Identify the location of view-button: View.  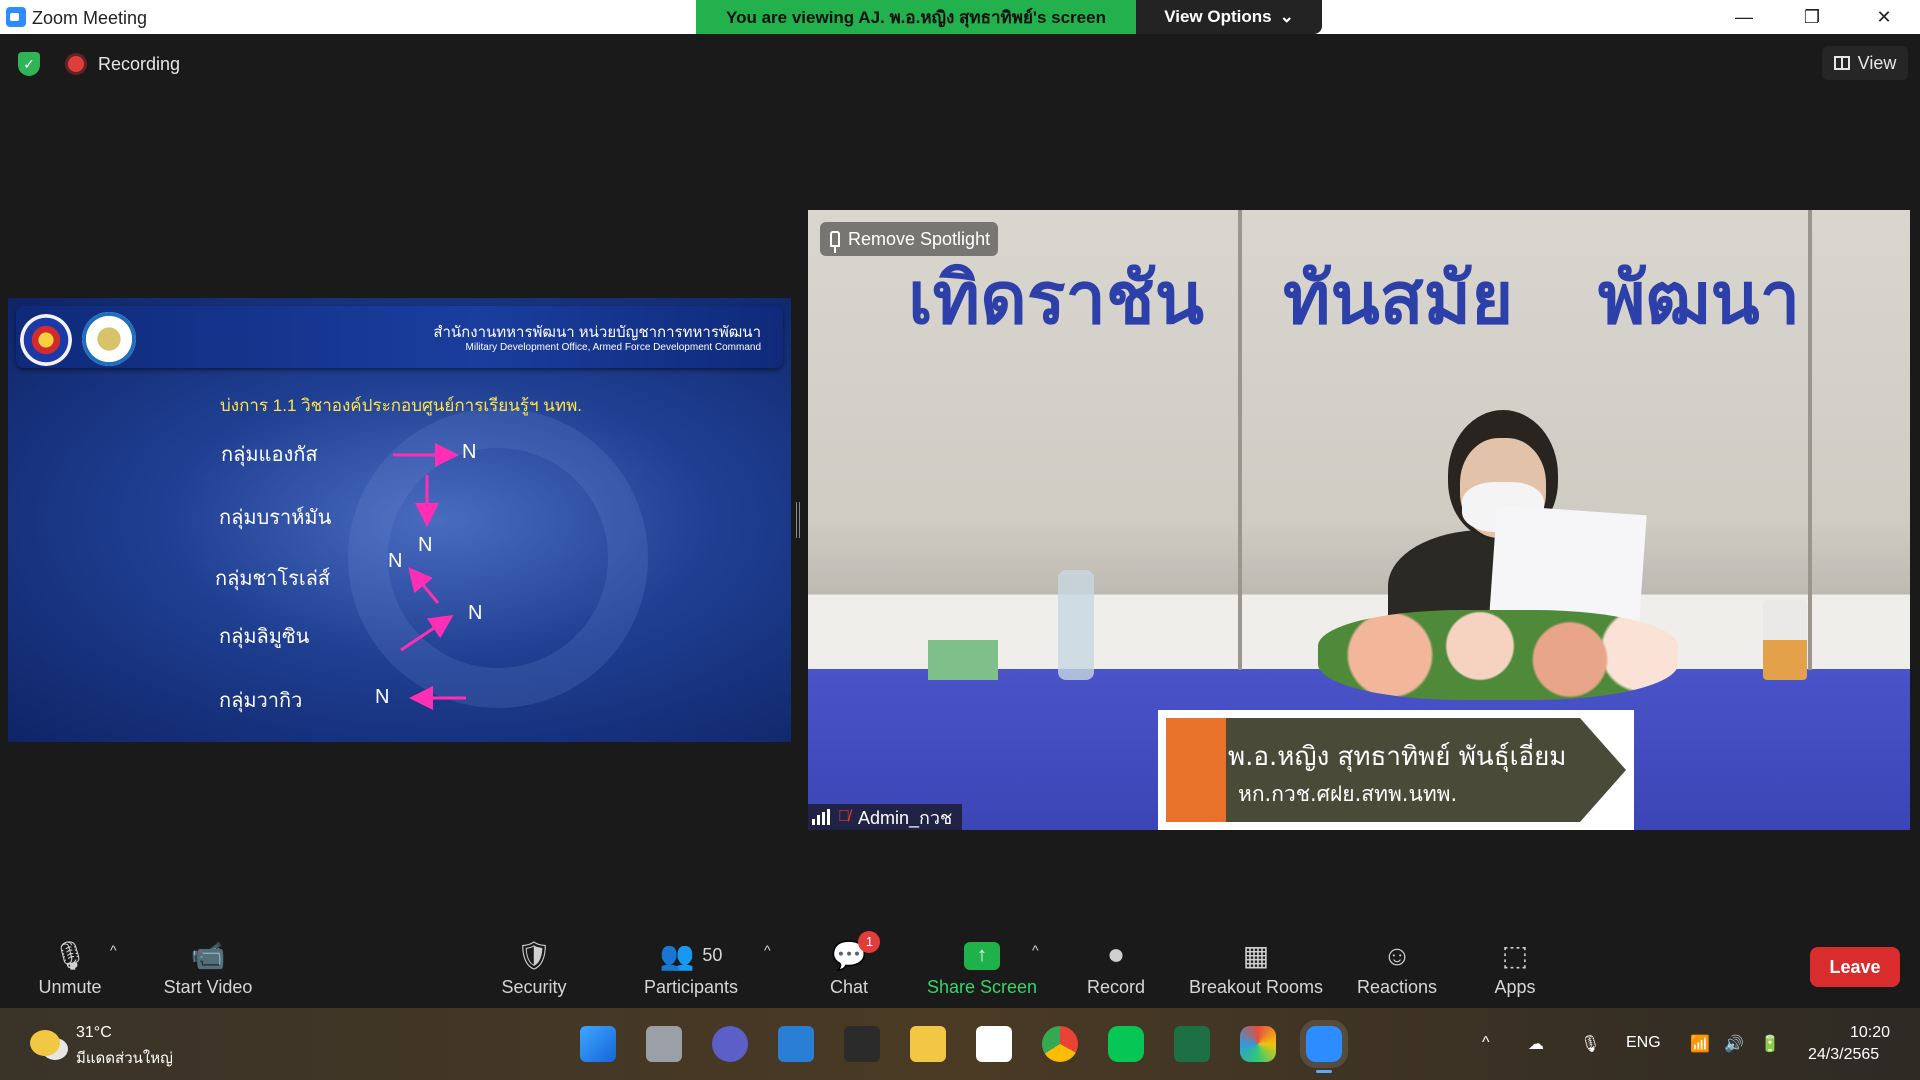
(1865, 63).